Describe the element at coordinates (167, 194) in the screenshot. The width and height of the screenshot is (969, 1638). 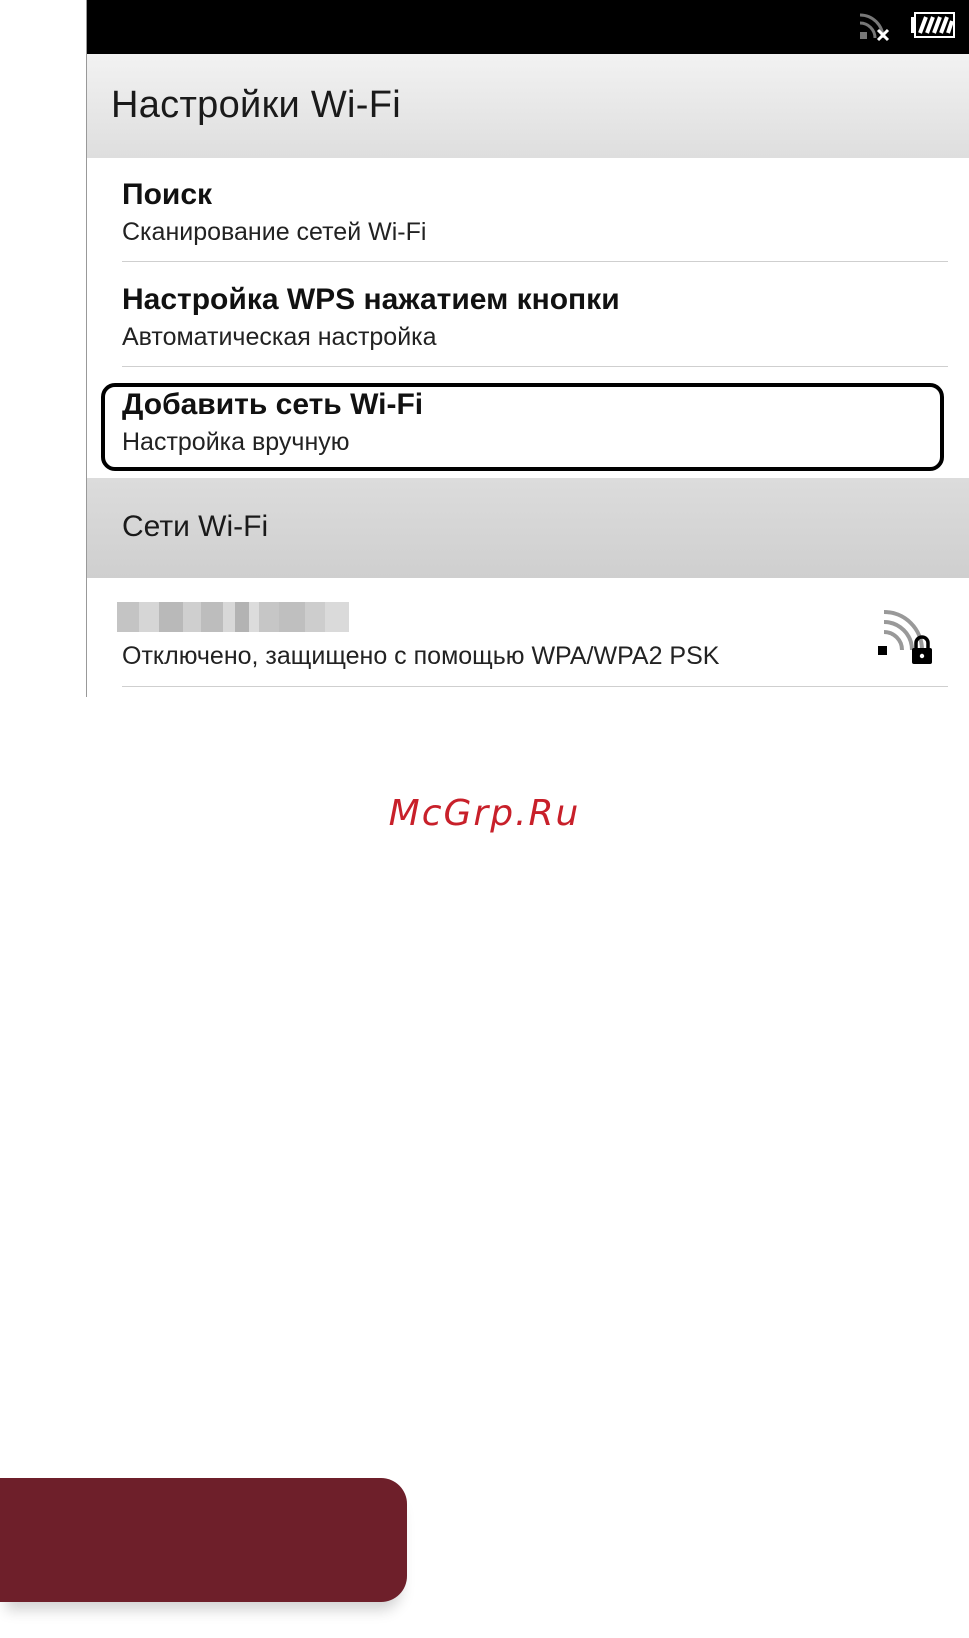
I see `menu-item-title: Поиск` at that location.